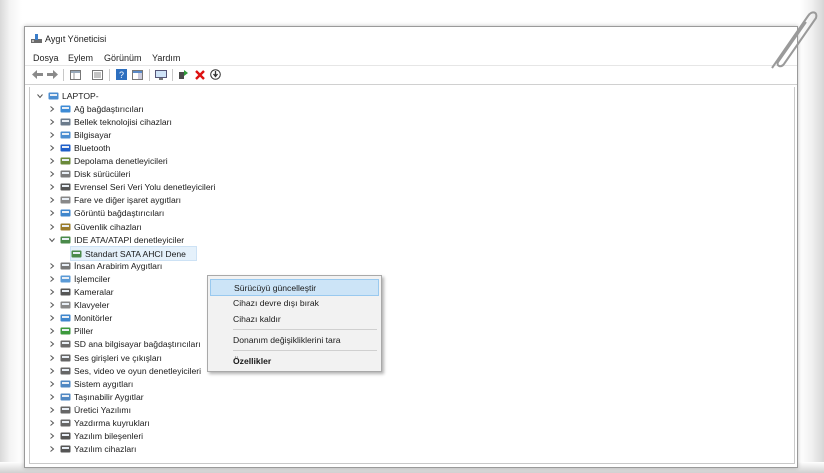 The width and height of the screenshot is (824, 473). I want to click on tree-item-label: Sistem aygıtları, so click(104, 383).